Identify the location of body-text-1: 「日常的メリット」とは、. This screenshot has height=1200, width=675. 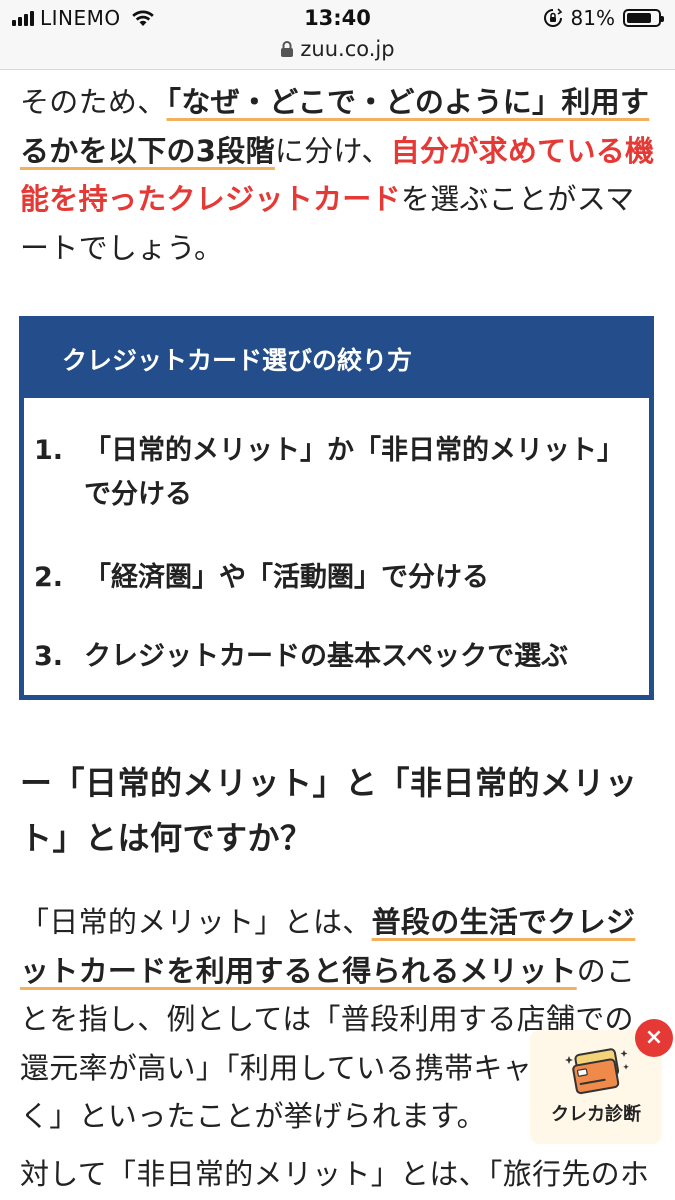
(196, 922).